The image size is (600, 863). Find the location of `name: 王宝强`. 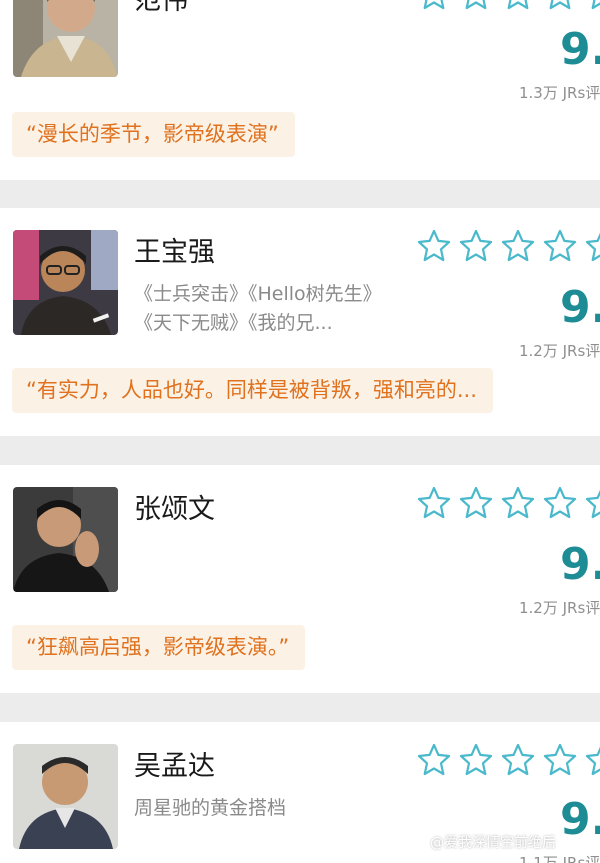

name: 王宝强 is located at coordinates (174, 252).